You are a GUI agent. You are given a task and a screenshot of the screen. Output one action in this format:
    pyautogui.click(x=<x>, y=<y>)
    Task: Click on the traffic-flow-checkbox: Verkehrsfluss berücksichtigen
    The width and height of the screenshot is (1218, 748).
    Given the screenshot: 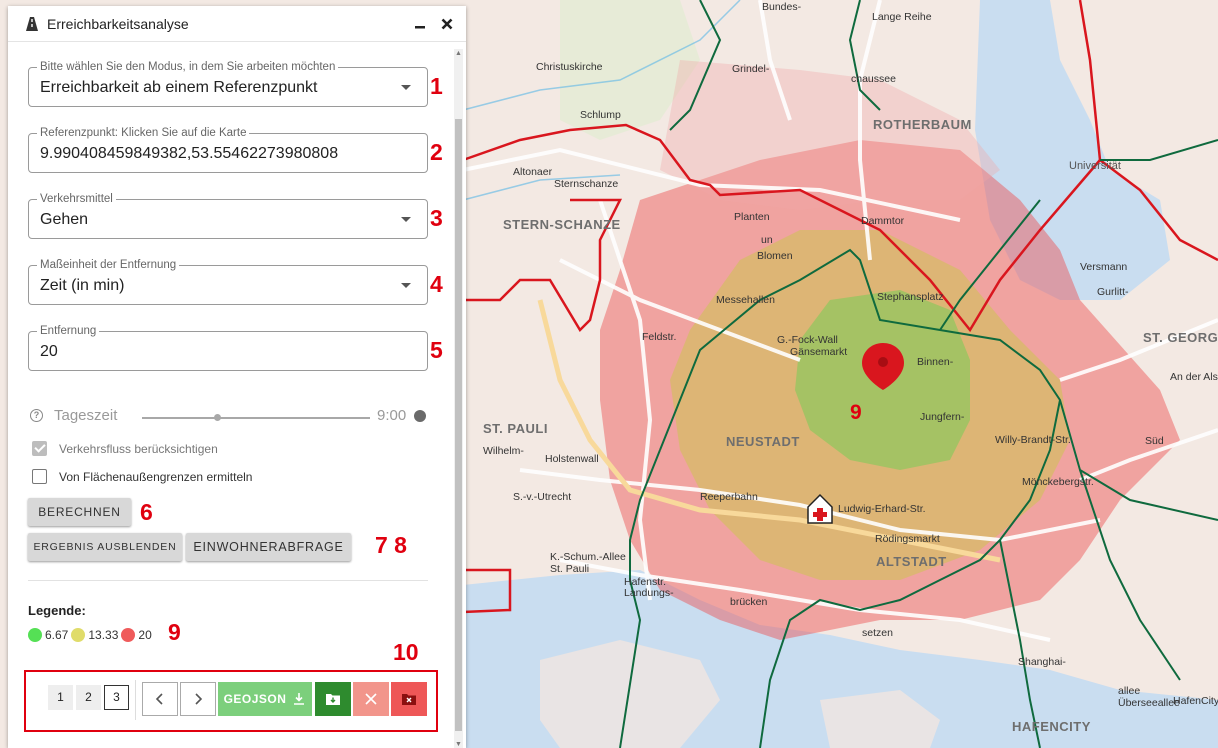 What is the action you would take?
    pyautogui.click(x=125, y=448)
    